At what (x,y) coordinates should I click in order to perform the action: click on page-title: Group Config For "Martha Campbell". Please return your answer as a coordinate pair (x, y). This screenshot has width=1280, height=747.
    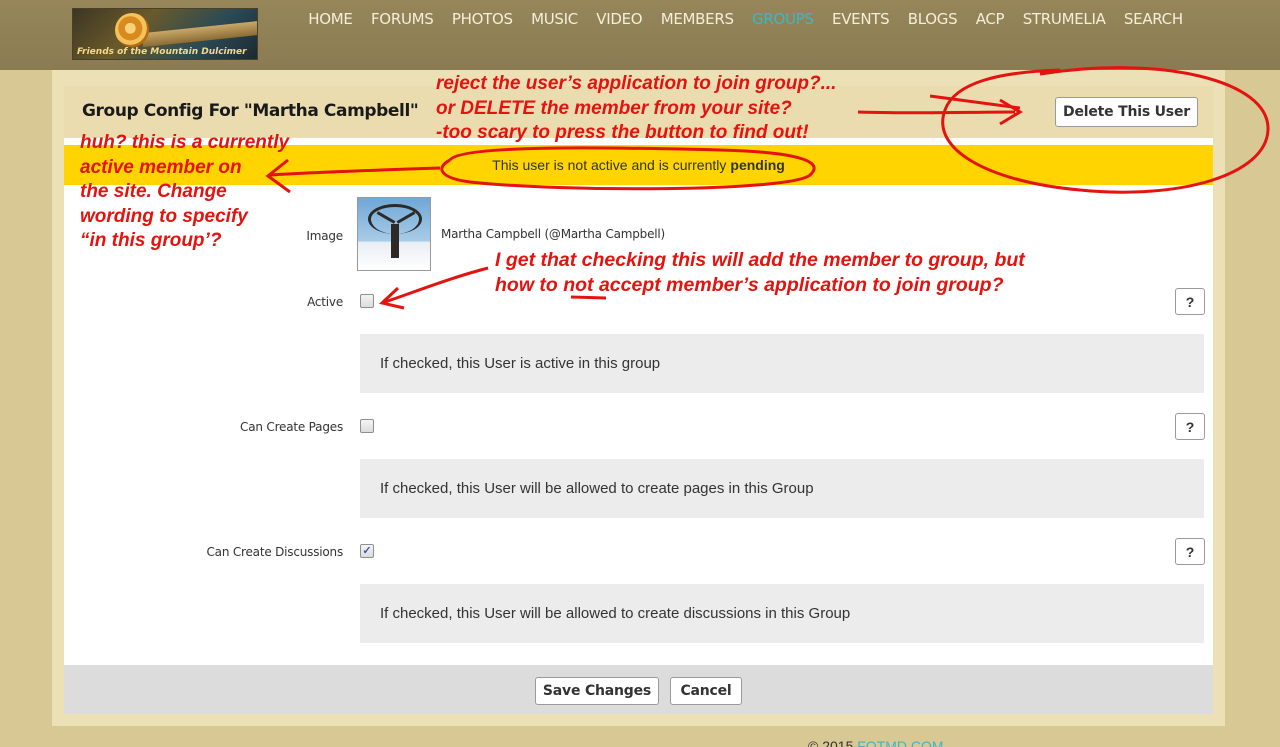
    Looking at the image, I should click on (250, 111).